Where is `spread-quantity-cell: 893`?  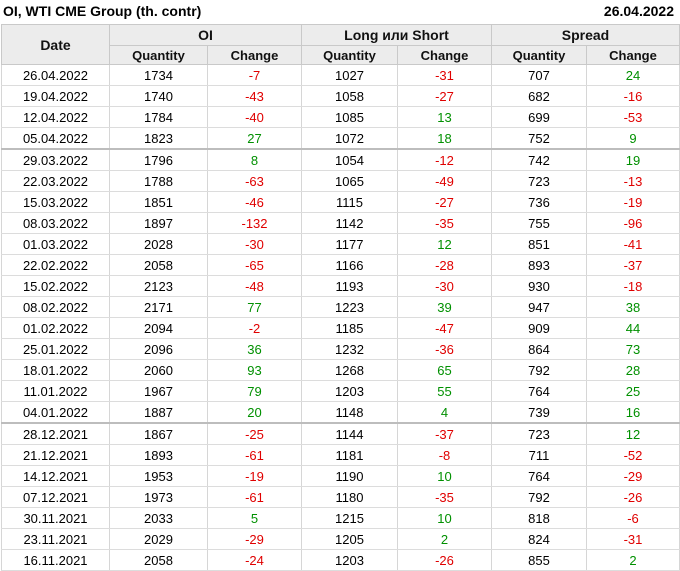
spread-quantity-cell: 893 is located at coordinates (539, 265).